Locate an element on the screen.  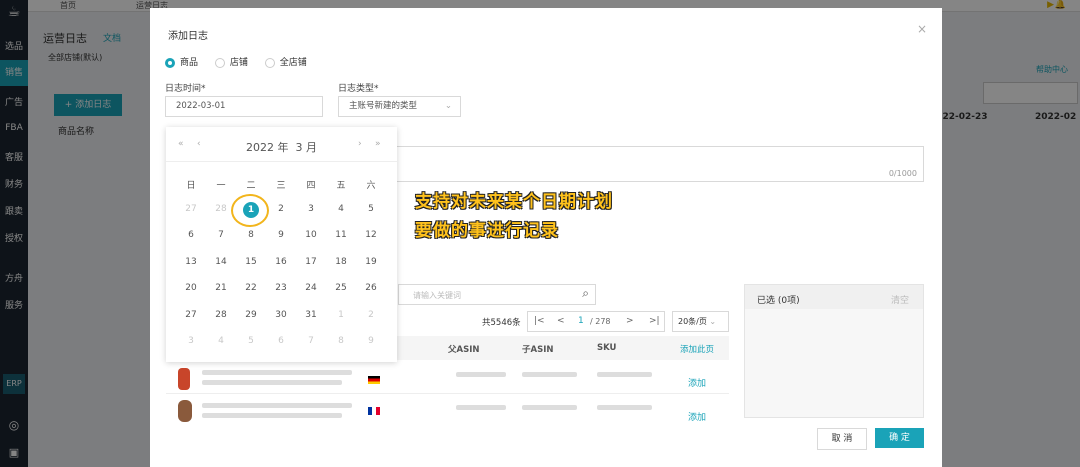
weekday-label: 六 is located at coordinates (371, 186).